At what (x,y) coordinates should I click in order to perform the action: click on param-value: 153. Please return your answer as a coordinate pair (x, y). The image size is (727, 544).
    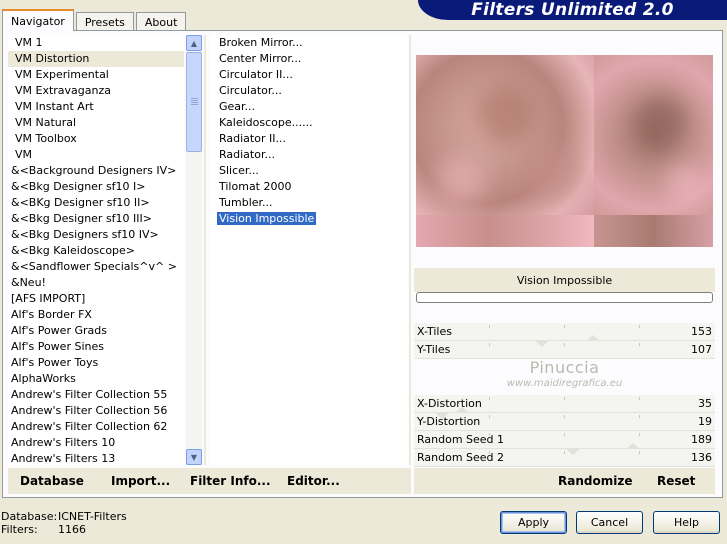
    Looking at the image, I should click on (701, 331).